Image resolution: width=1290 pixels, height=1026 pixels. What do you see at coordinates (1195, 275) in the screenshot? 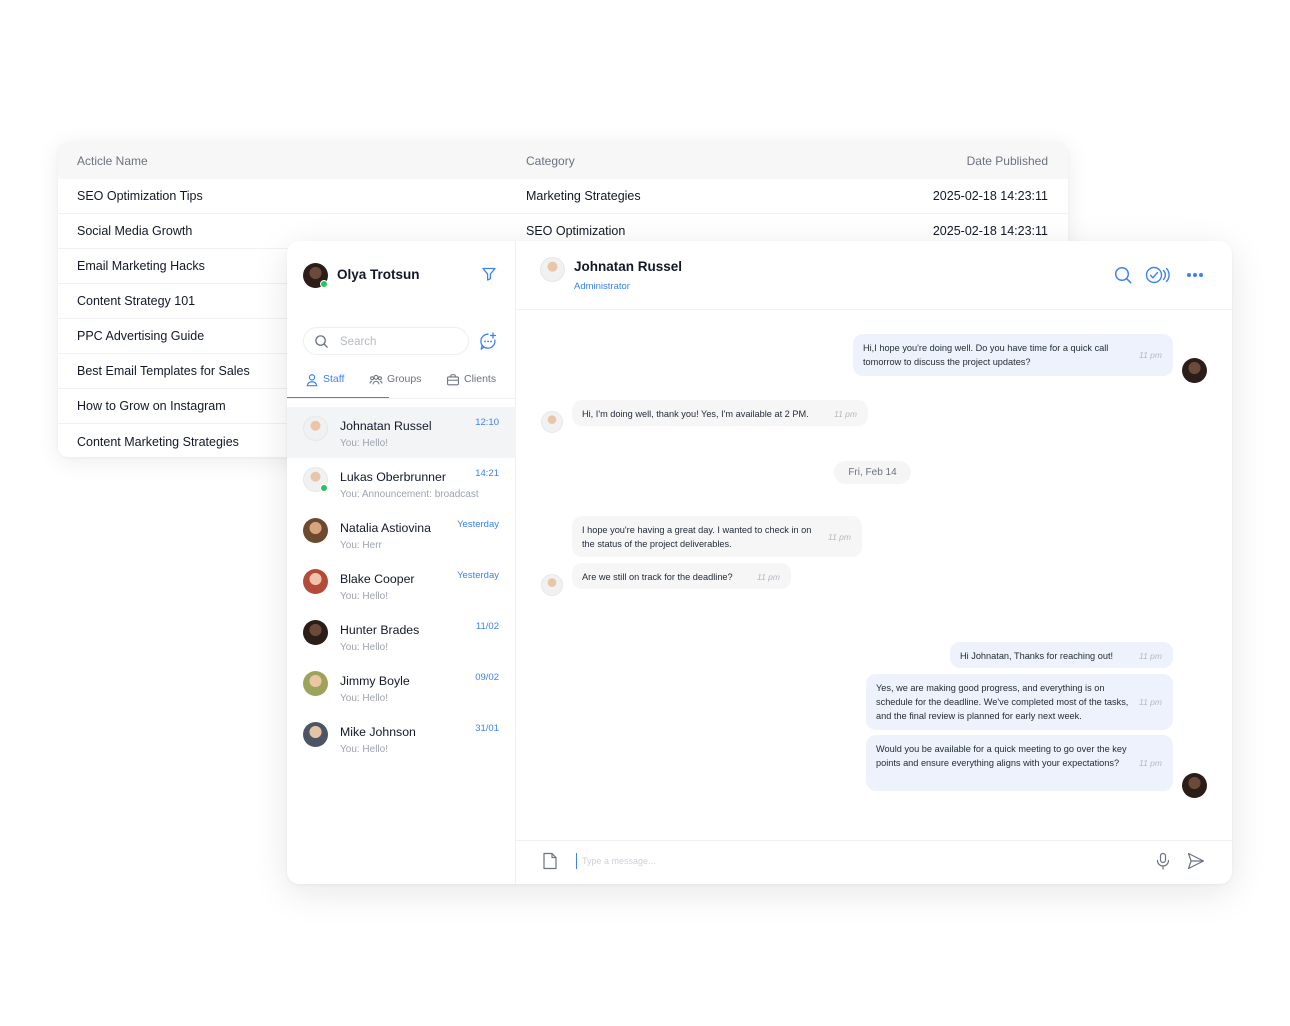
I see `more-options-icon` at bounding box center [1195, 275].